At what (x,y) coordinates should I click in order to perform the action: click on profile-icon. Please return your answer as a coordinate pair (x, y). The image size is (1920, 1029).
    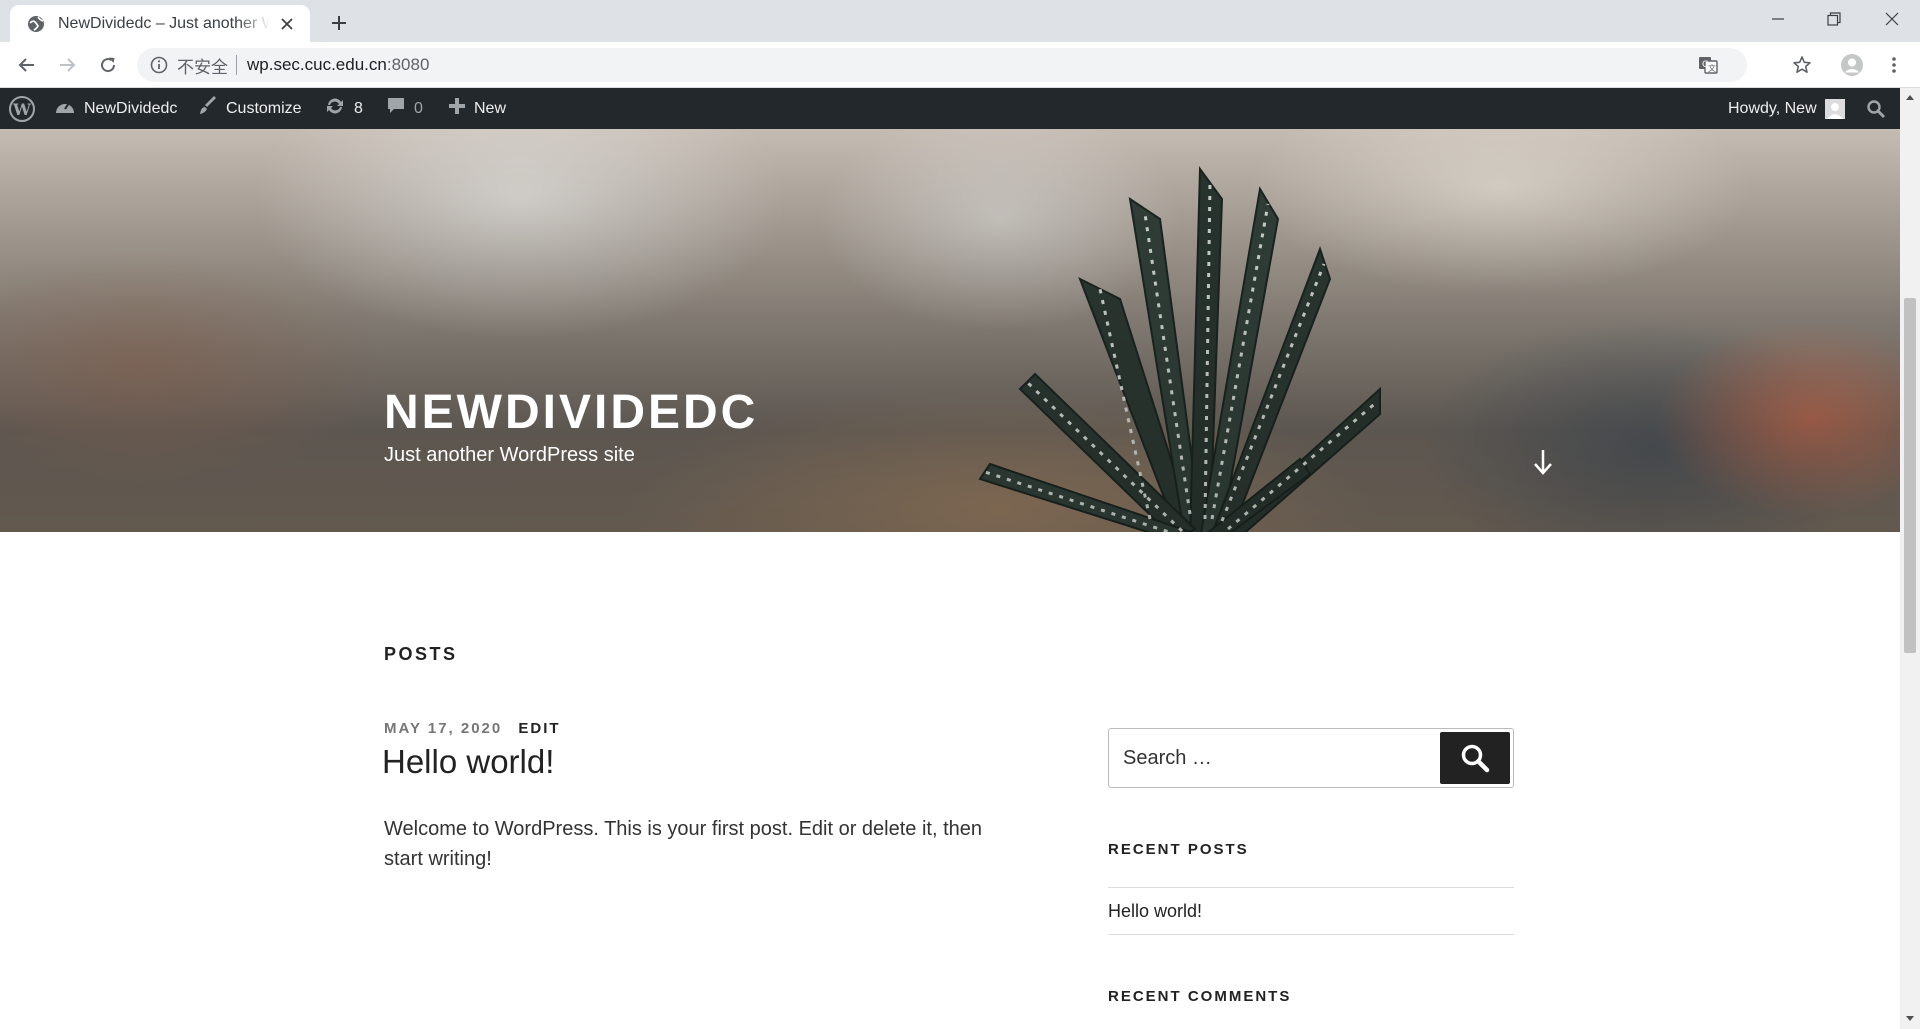
    Looking at the image, I should click on (1852, 65).